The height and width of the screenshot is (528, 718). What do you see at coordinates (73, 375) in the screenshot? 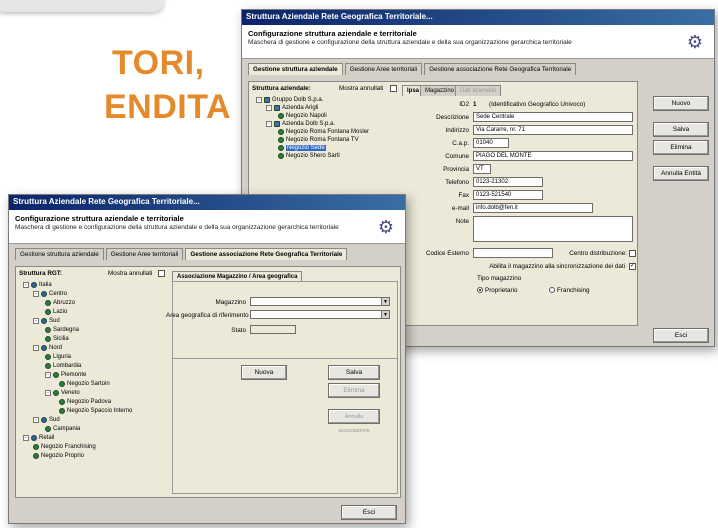
I see `tree-node: Piemonte` at bounding box center [73, 375].